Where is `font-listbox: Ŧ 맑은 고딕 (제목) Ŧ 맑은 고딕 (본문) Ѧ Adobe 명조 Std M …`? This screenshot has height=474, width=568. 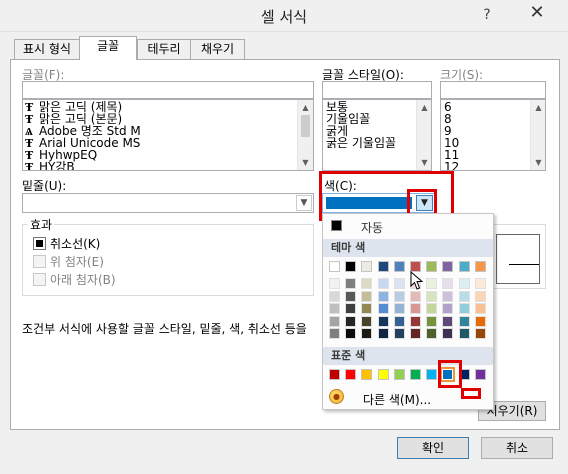
font-listbox: Ŧ 맑은 고딕 (제목) Ŧ 맑은 고딕 (본문) Ѧ Adobe 명조 Std M … is located at coordinates (168, 135).